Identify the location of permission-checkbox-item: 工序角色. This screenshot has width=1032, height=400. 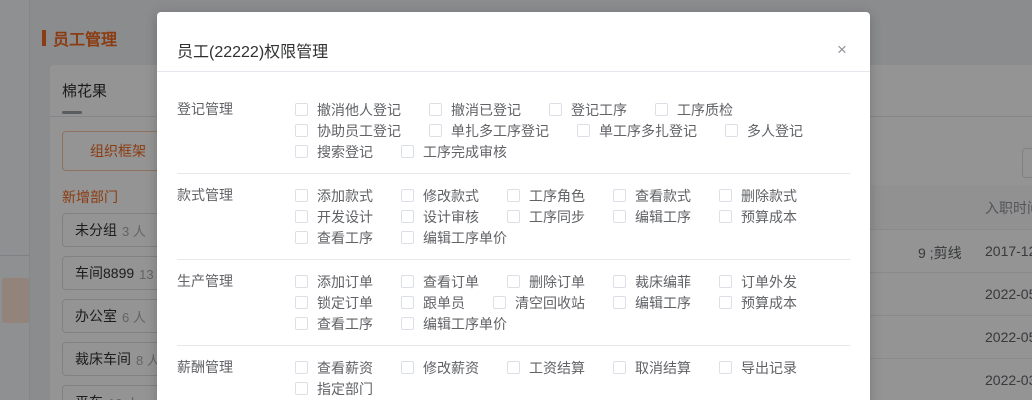
(546, 196).